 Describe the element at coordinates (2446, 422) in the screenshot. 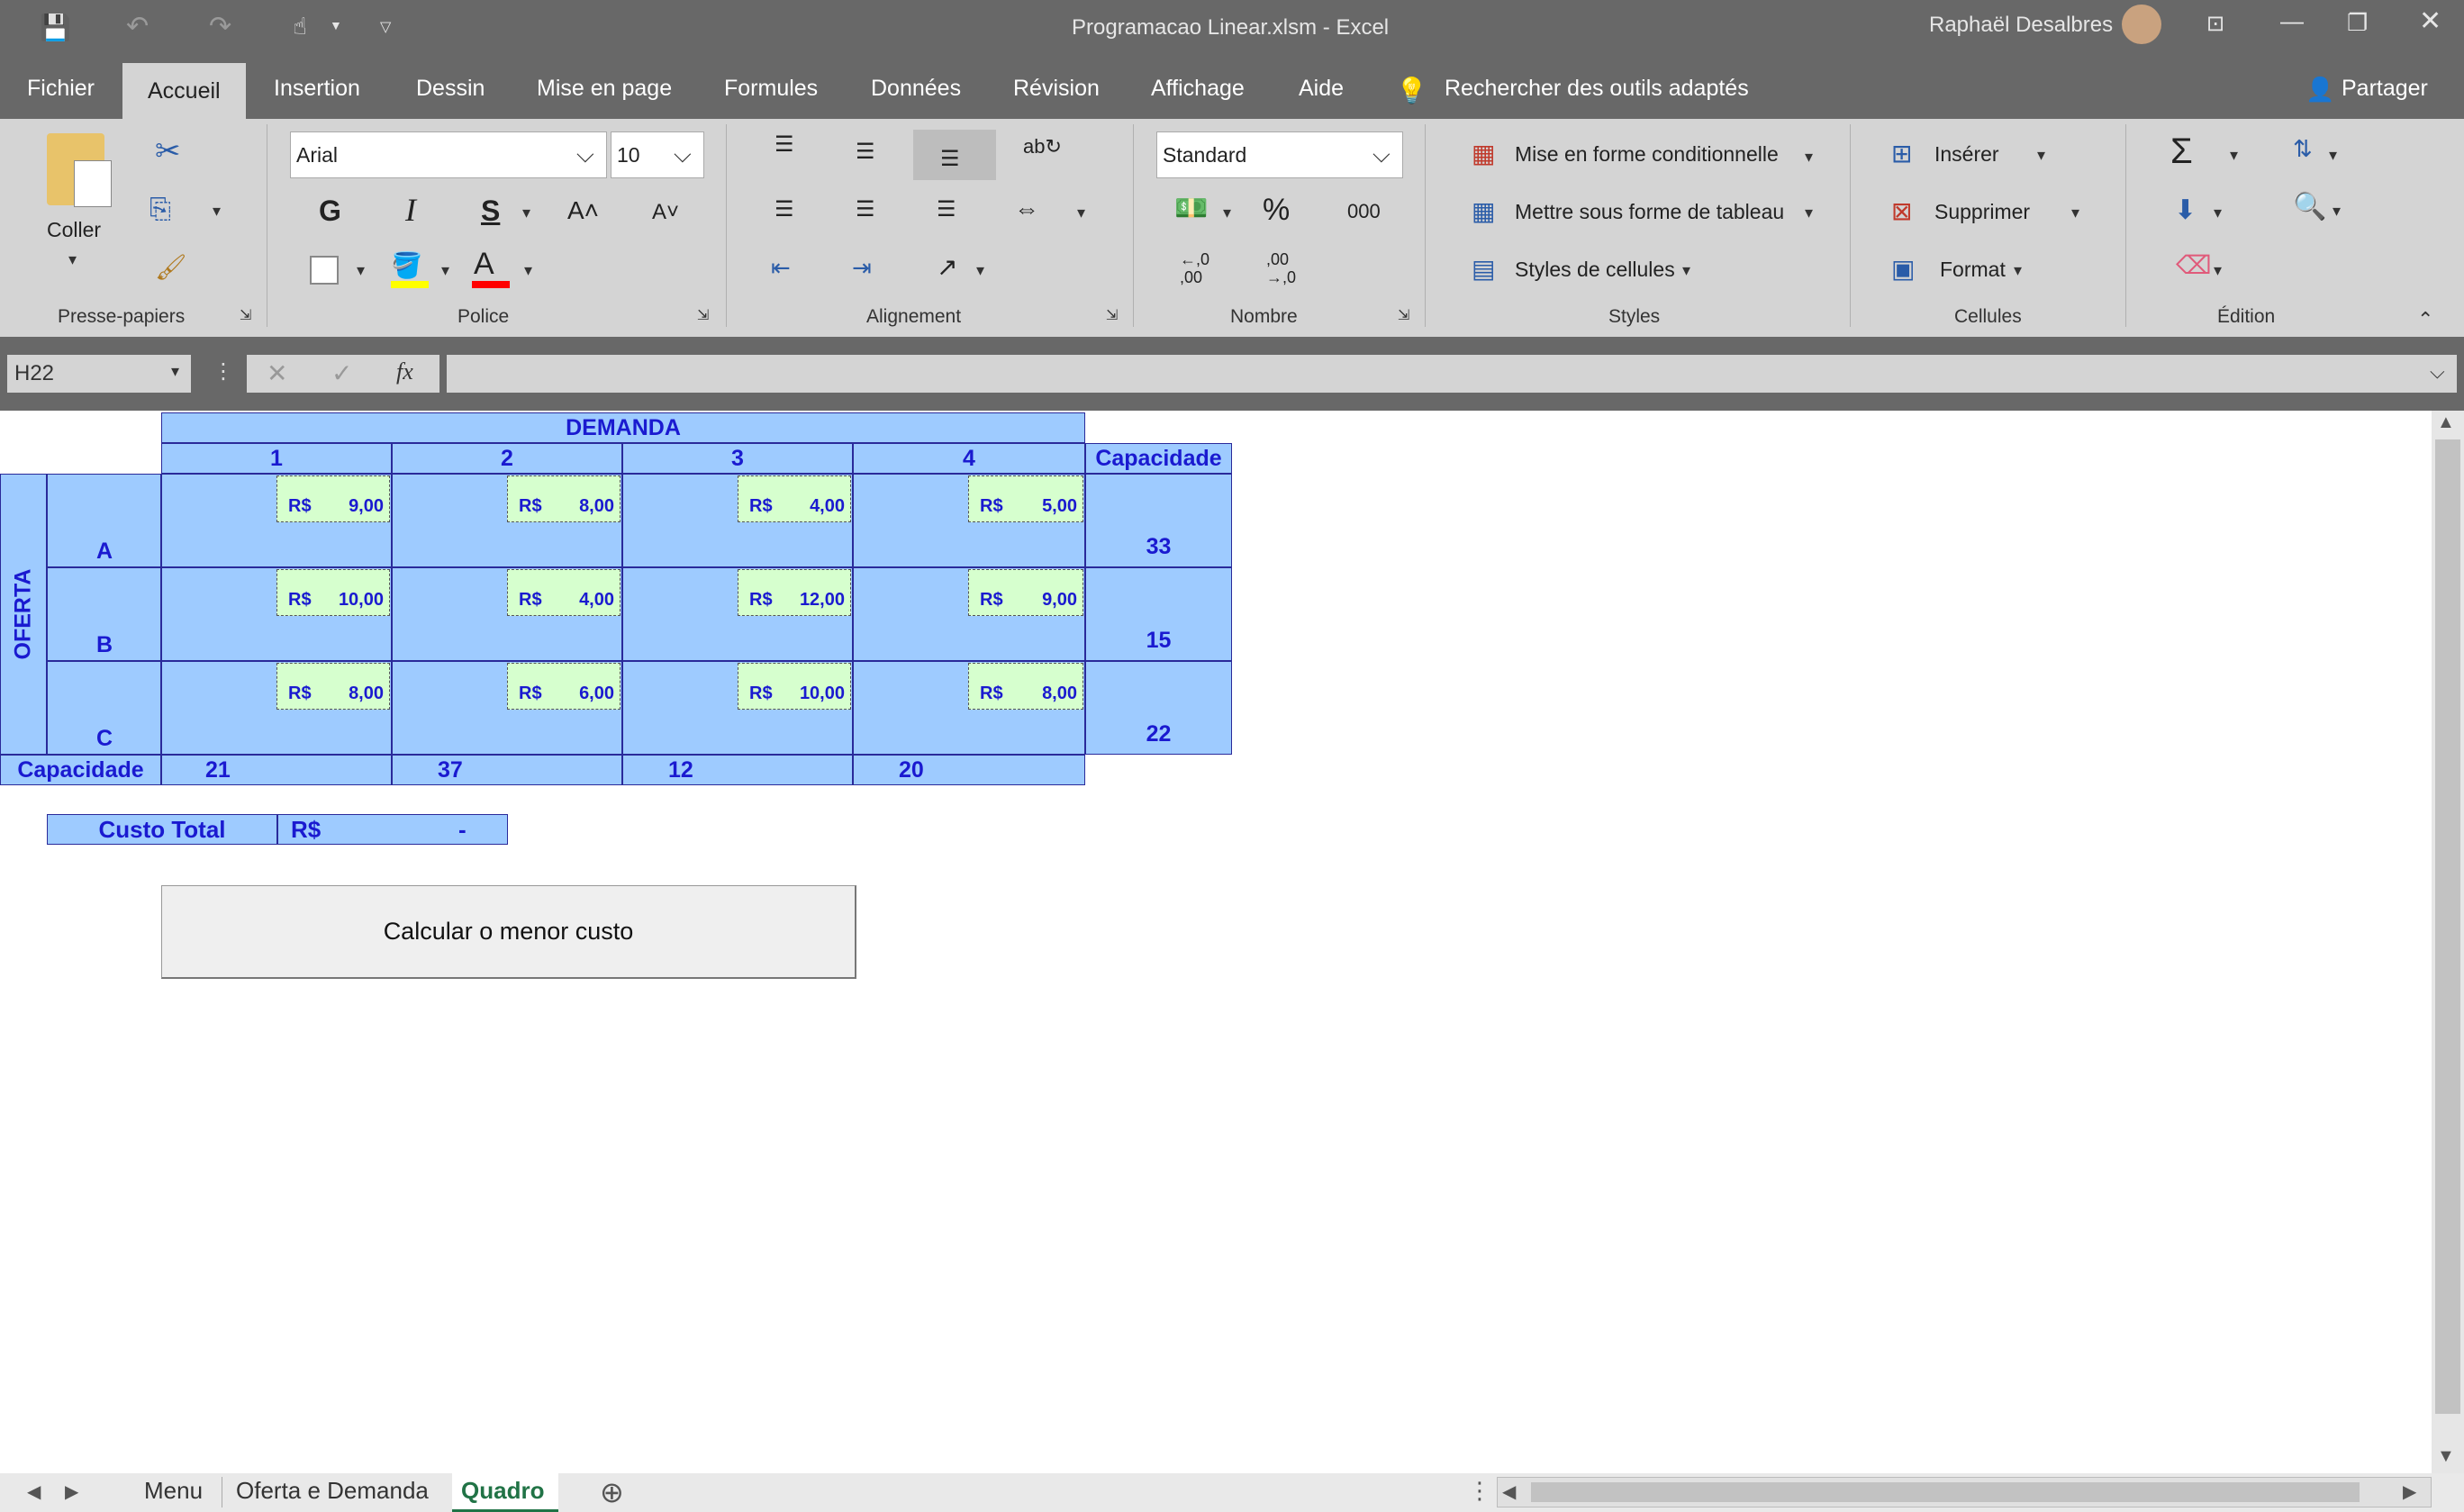

I see `scroll-up-icon: ▲` at that location.